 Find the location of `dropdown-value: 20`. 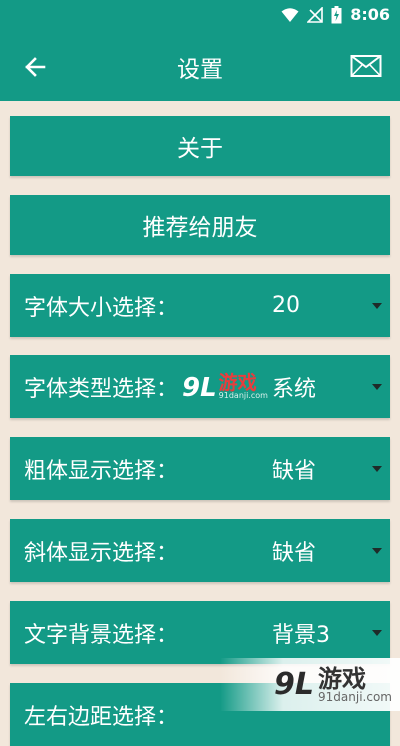

dropdown-value: 20 is located at coordinates (286, 305).